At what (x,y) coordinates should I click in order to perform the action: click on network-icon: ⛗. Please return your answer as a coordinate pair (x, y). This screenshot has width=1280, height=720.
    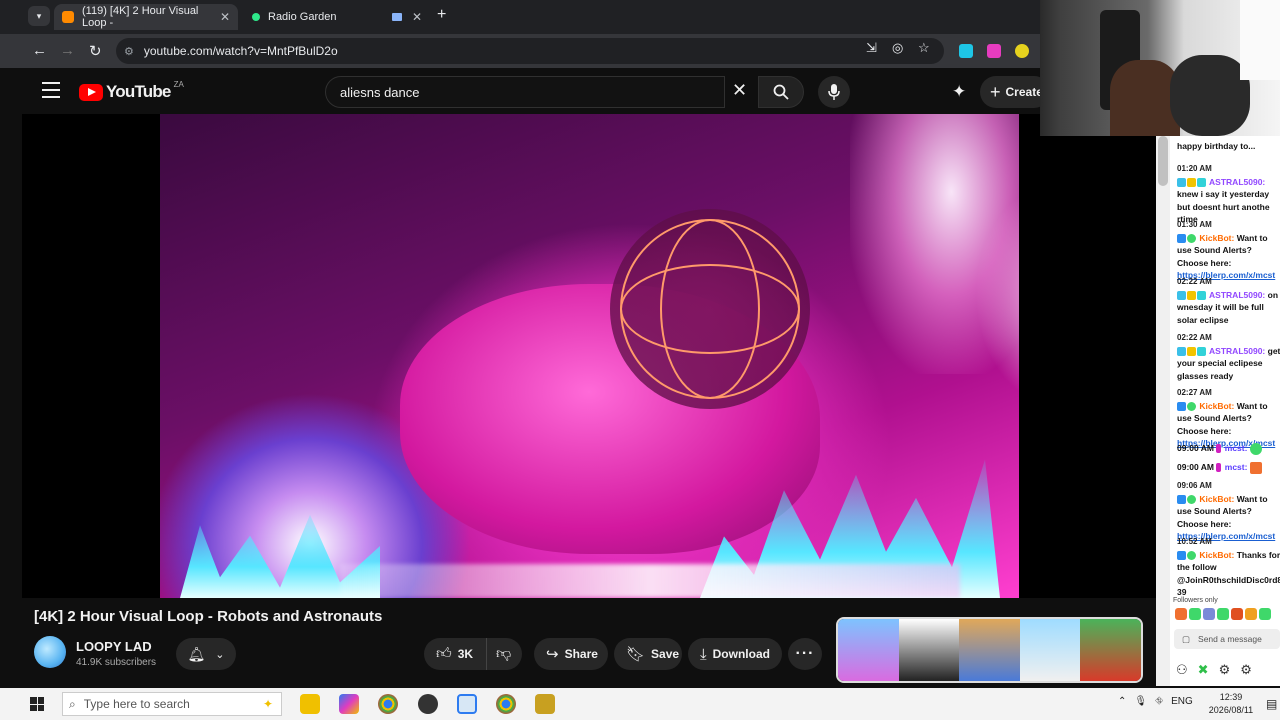
    Looking at the image, I should click on (1159, 701).